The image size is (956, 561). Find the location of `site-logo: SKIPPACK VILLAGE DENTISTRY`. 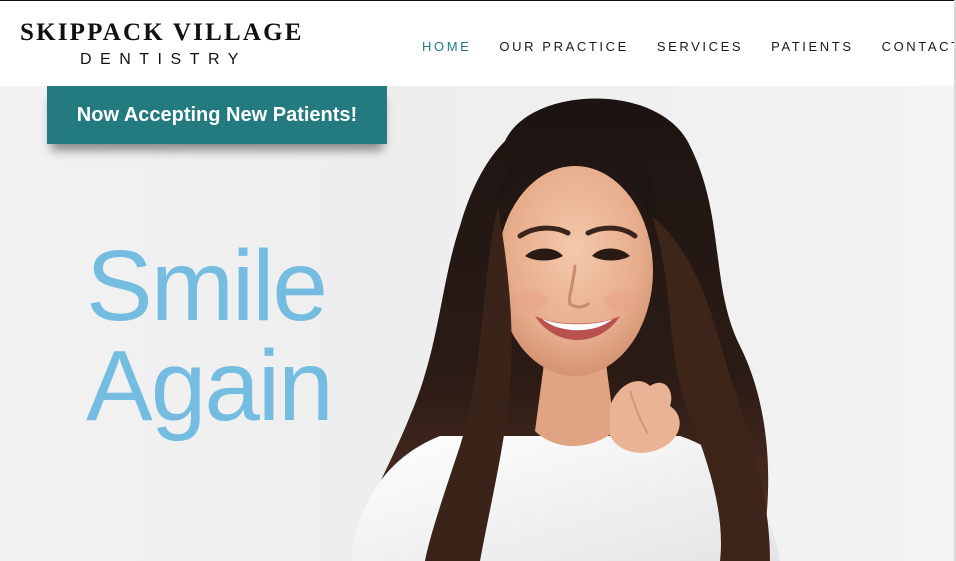

site-logo: SKIPPACK VILLAGE DENTISTRY is located at coordinates (170, 44).